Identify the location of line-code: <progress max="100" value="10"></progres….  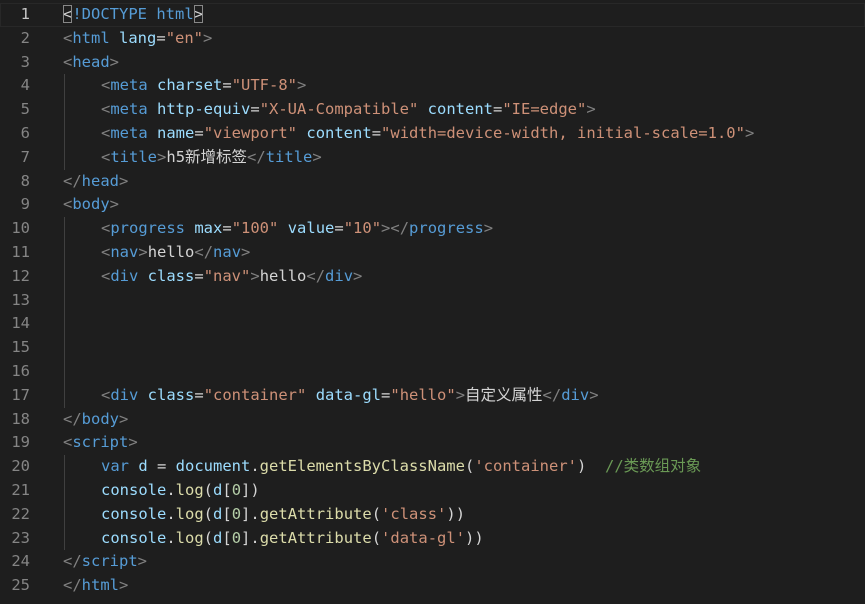
(278, 229).